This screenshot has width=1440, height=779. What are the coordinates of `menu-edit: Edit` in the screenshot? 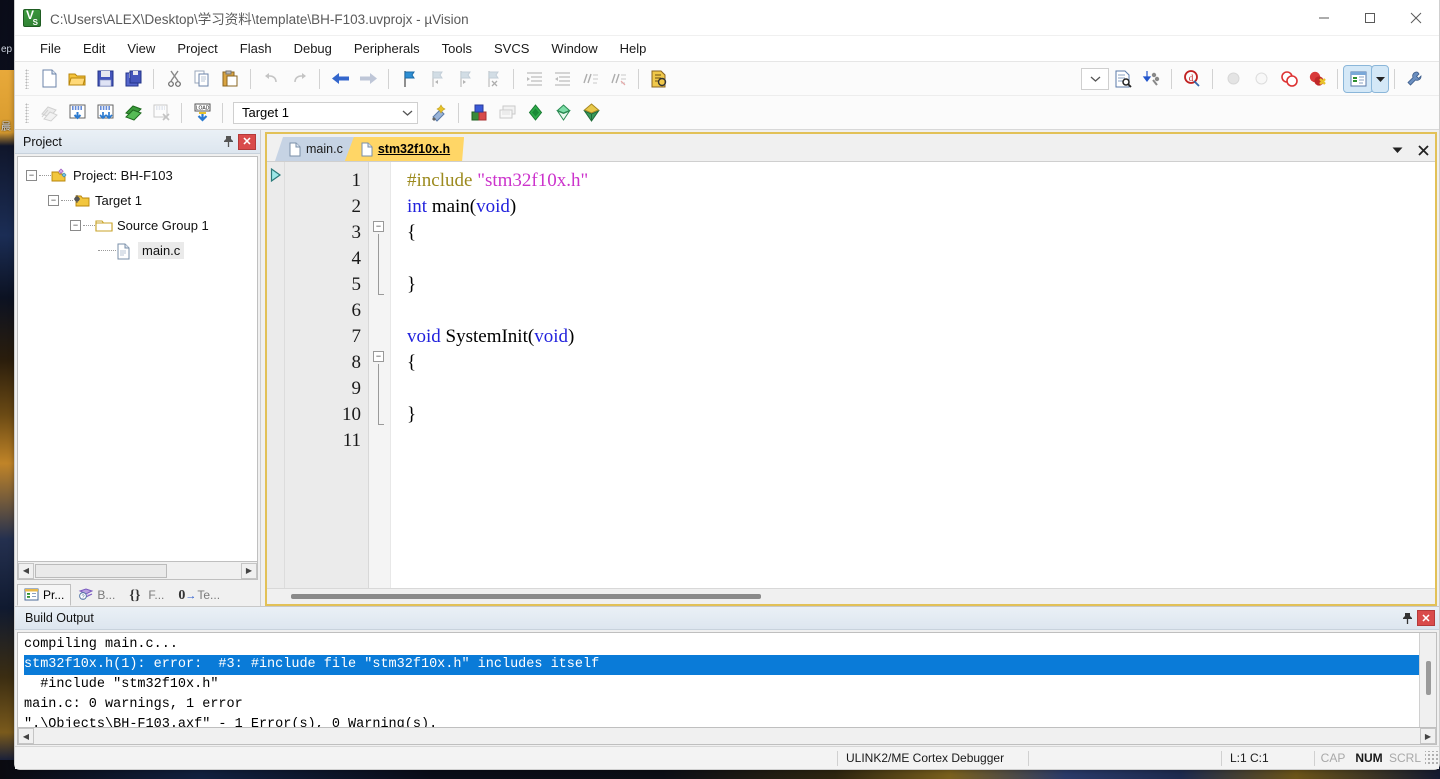 It's located at (94, 48).